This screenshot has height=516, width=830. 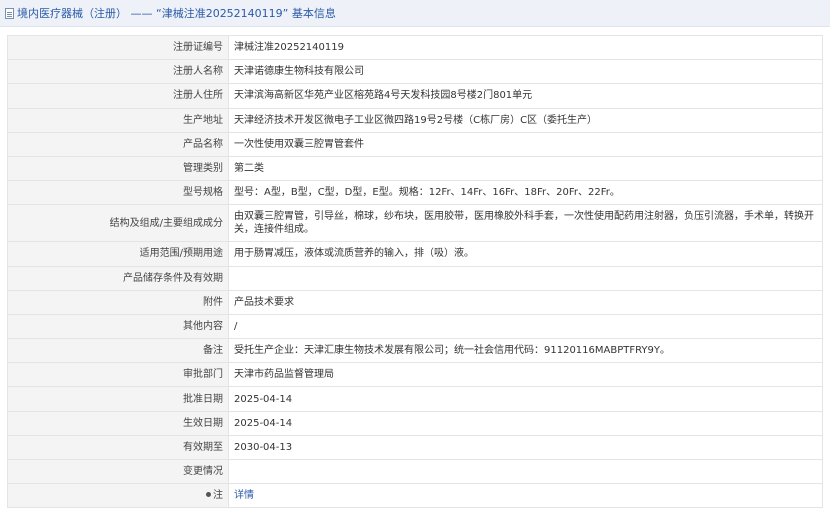 I want to click on page-header: 境内医疗器械（注册） —— “津械注准20252140119” 基本信息, so click(x=415, y=13).